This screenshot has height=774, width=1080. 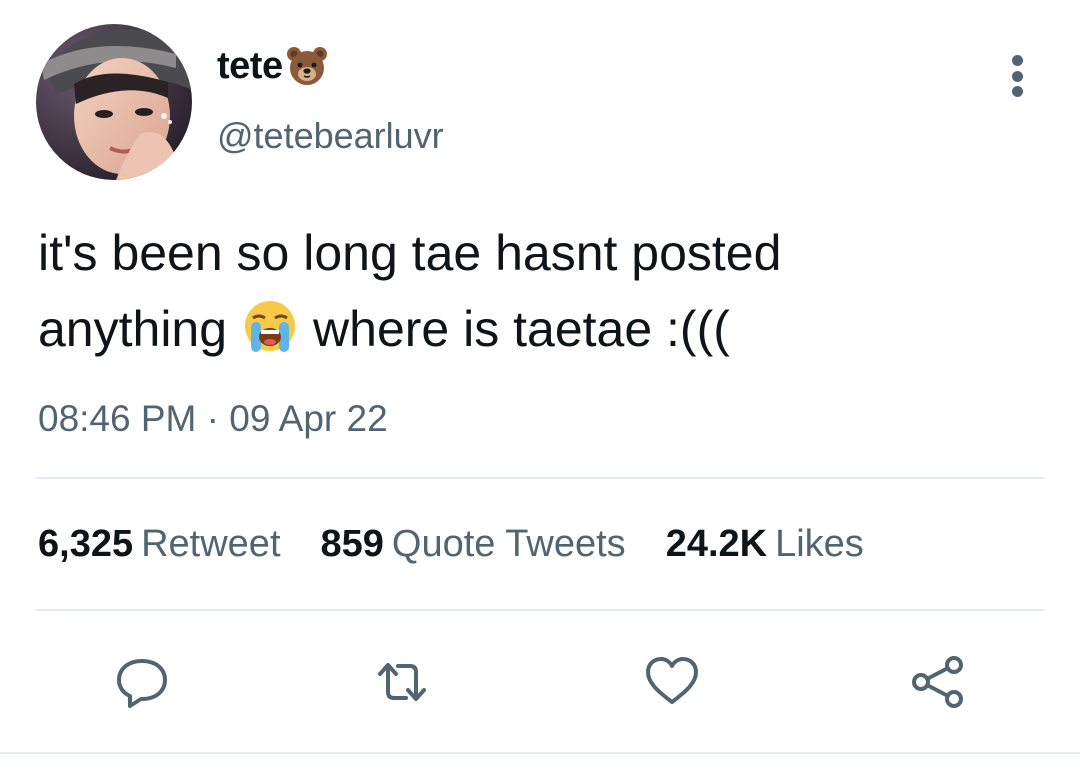 I want to click on quote-tweets-label: Quote Tweets, so click(x=508, y=544).